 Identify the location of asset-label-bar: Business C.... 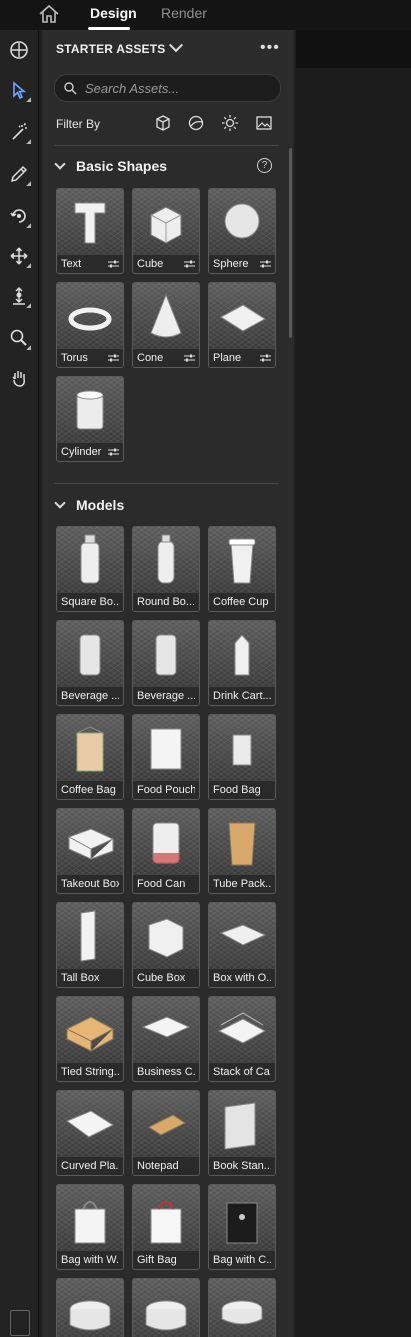
(166, 1072).